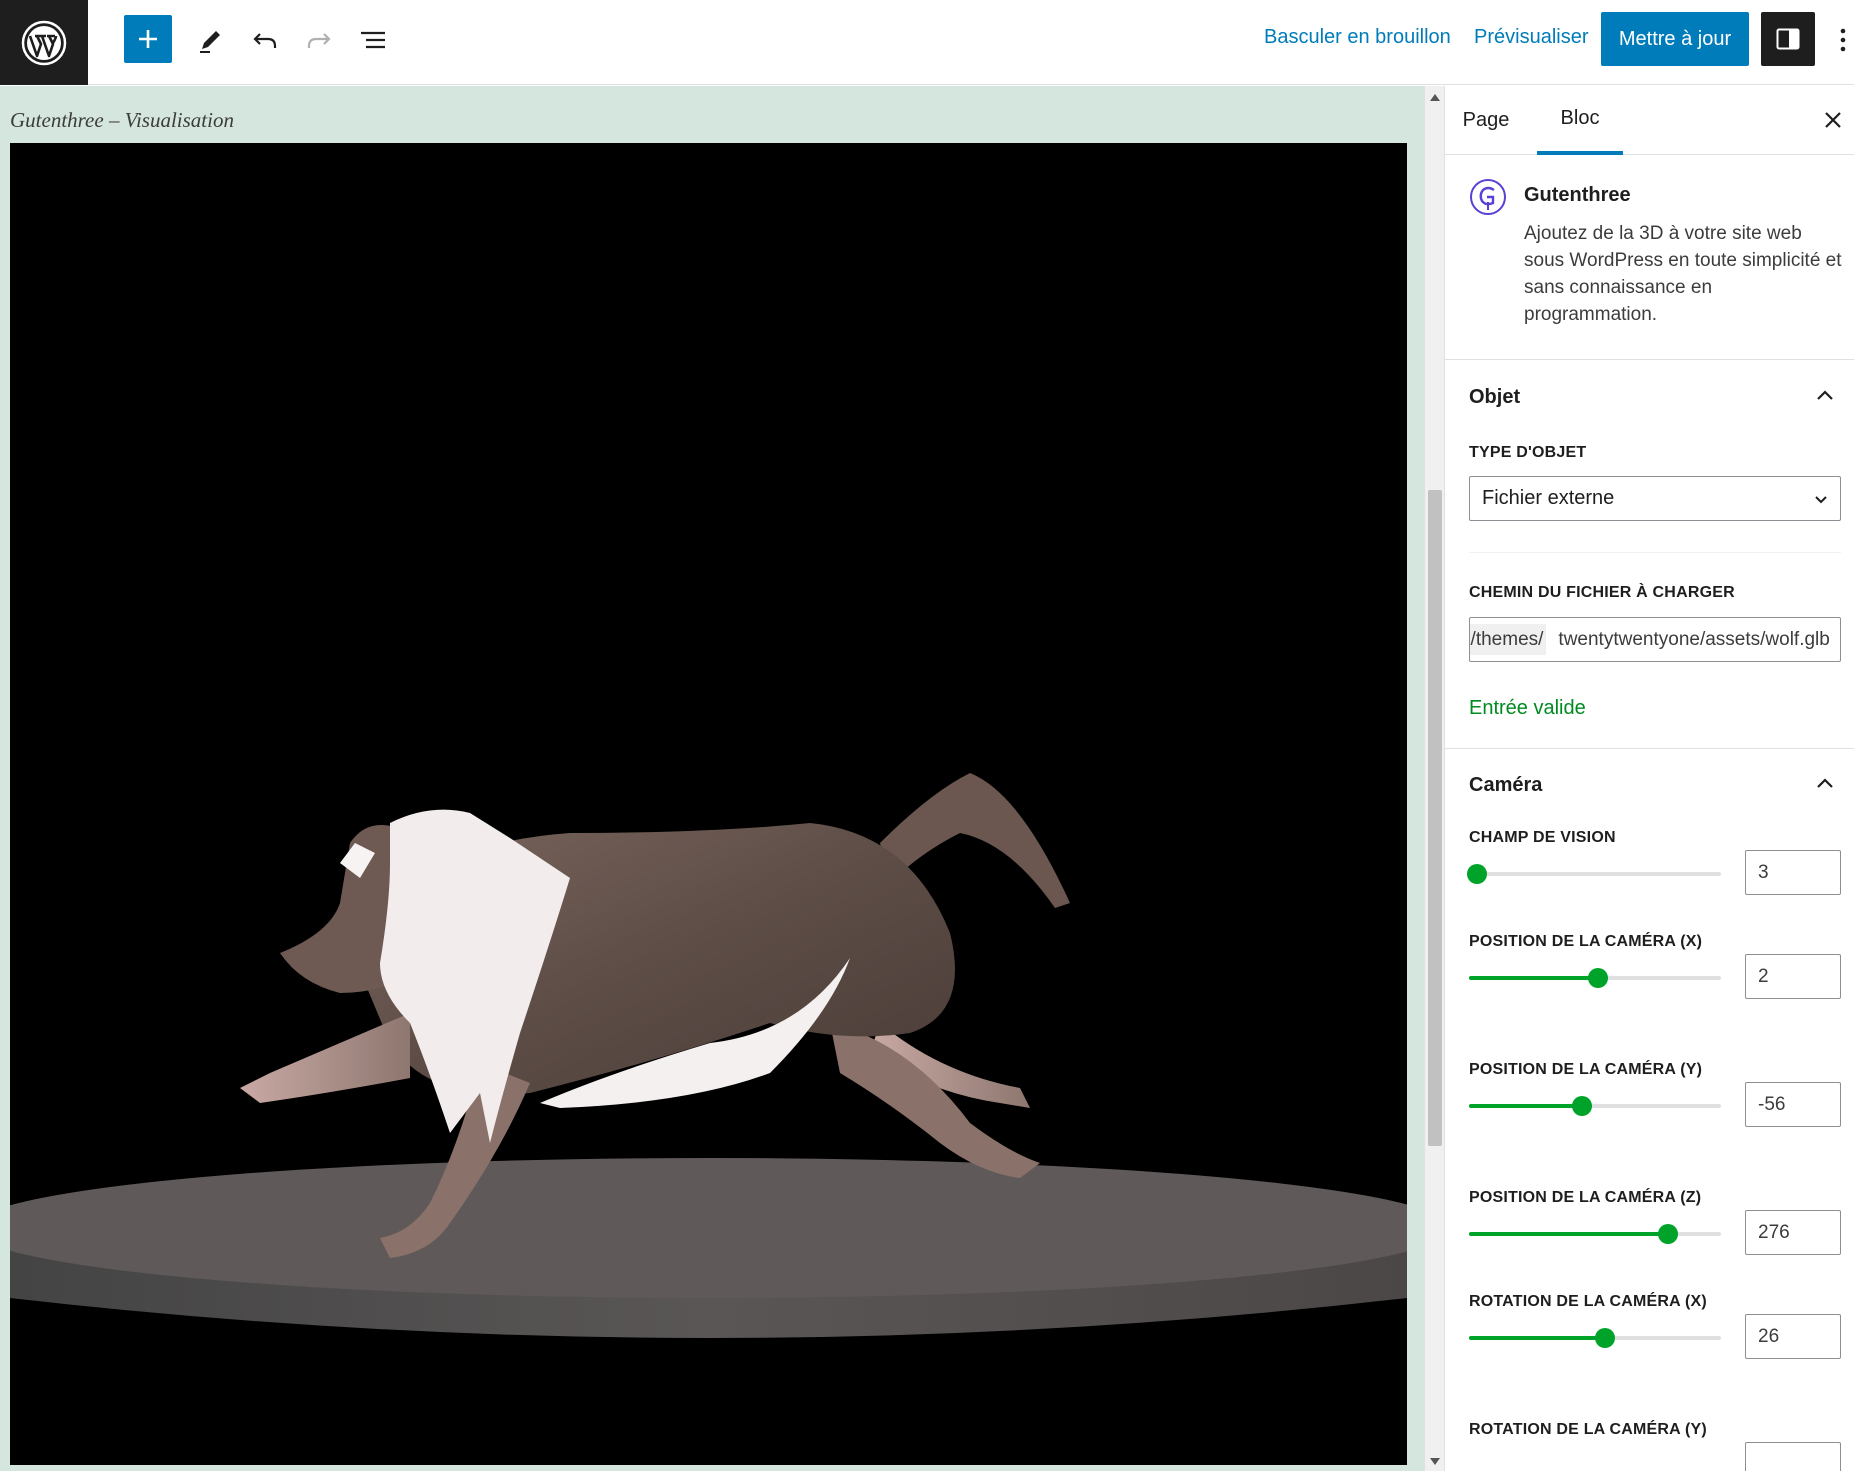 The width and height of the screenshot is (1854, 1471). I want to click on camera-number-input: -56, so click(1793, 1104).